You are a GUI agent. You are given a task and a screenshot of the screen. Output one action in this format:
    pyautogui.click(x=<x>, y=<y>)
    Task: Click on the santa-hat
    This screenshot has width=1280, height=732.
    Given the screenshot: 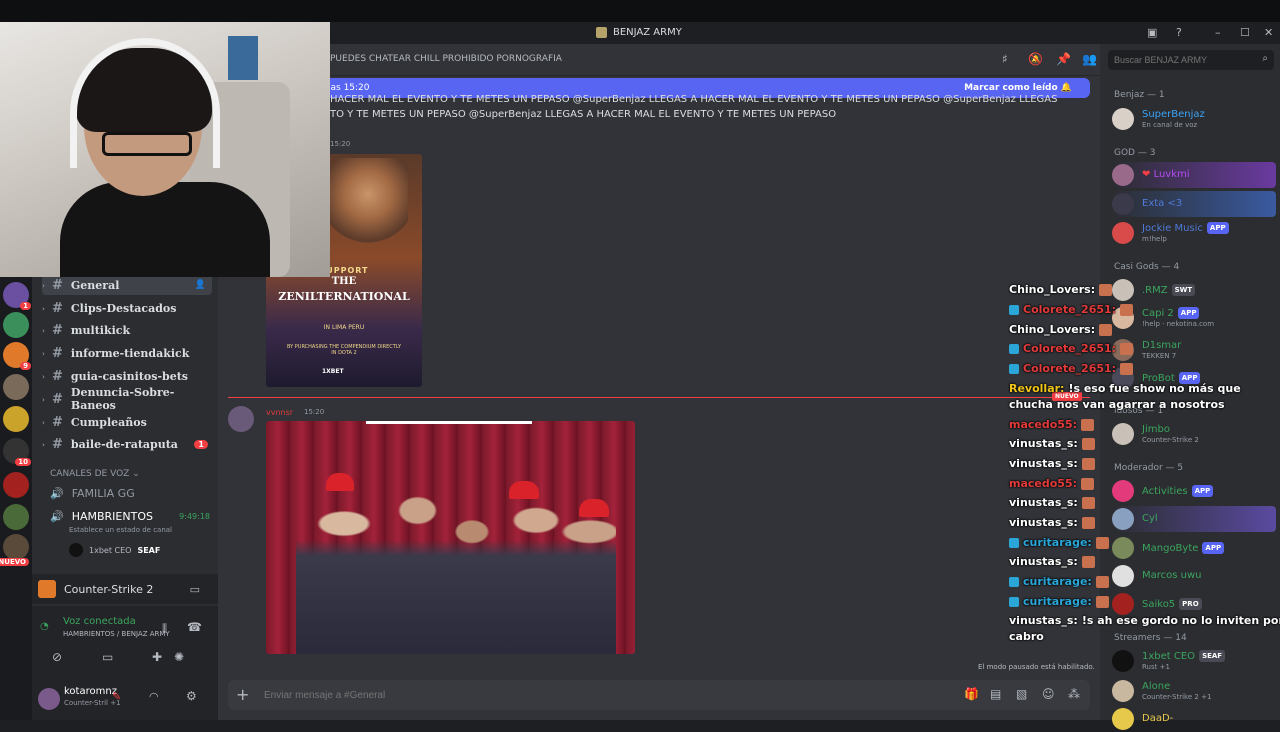 What is the action you would take?
    pyautogui.click(x=594, y=508)
    